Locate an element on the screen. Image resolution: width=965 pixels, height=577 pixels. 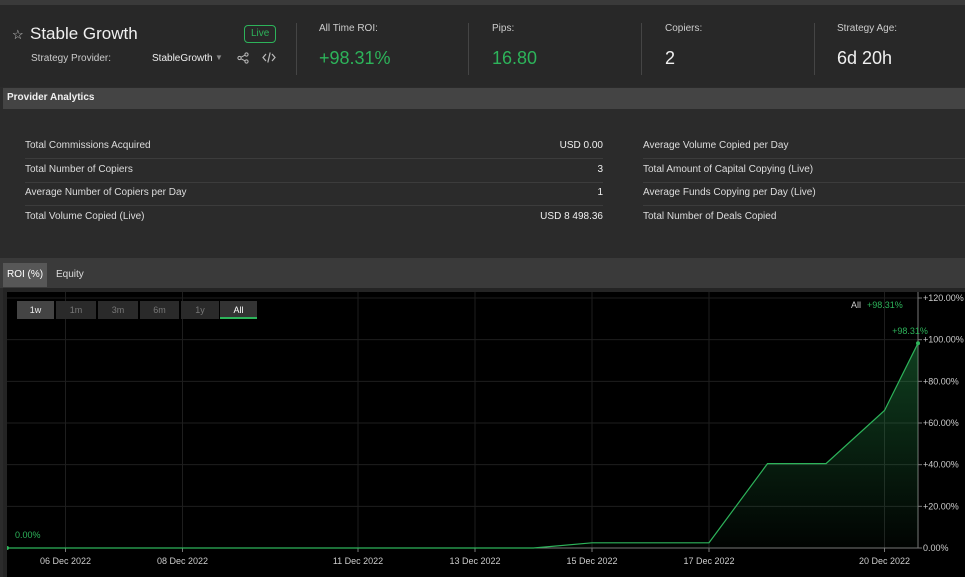
x-tick-label: 11 Dec 2022 is located at coordinates (358, 561).